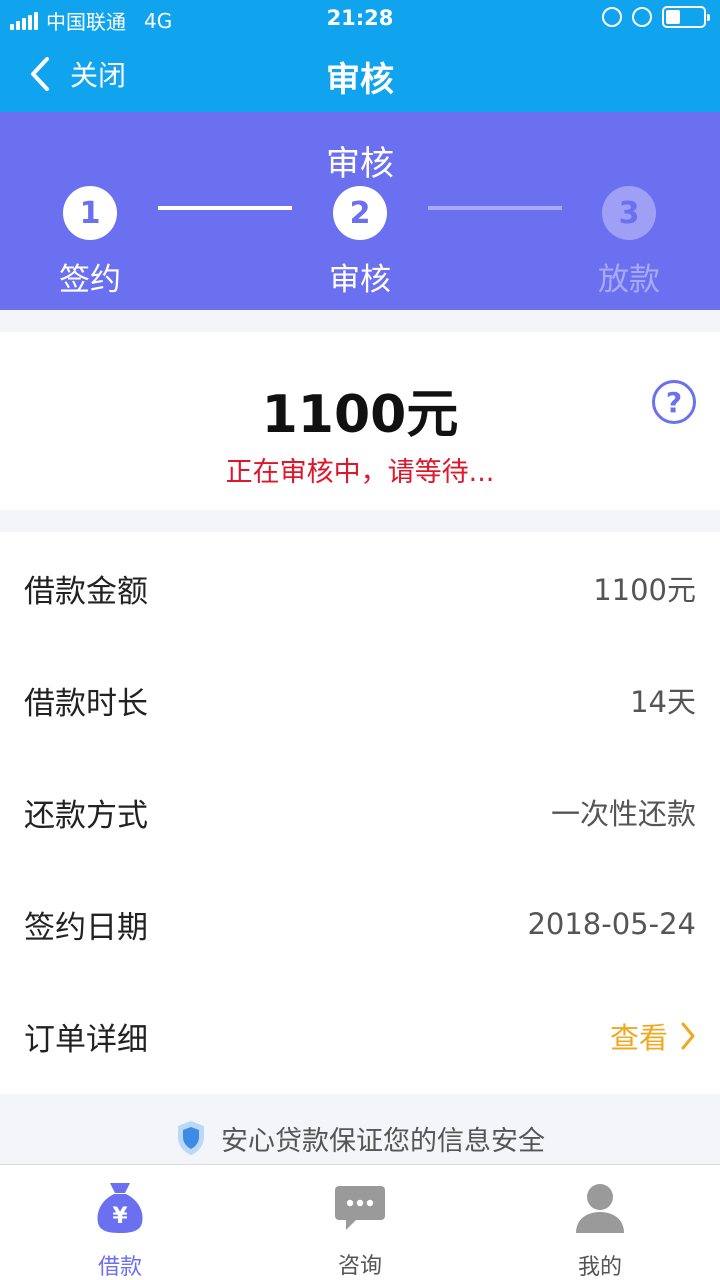 Image resolution: width=720 pixels, height=1280 pixels. What do you see at coordinates (90, 280) in the screenshot?
I see `step-label: 签约` at bounding box center [90, 280].